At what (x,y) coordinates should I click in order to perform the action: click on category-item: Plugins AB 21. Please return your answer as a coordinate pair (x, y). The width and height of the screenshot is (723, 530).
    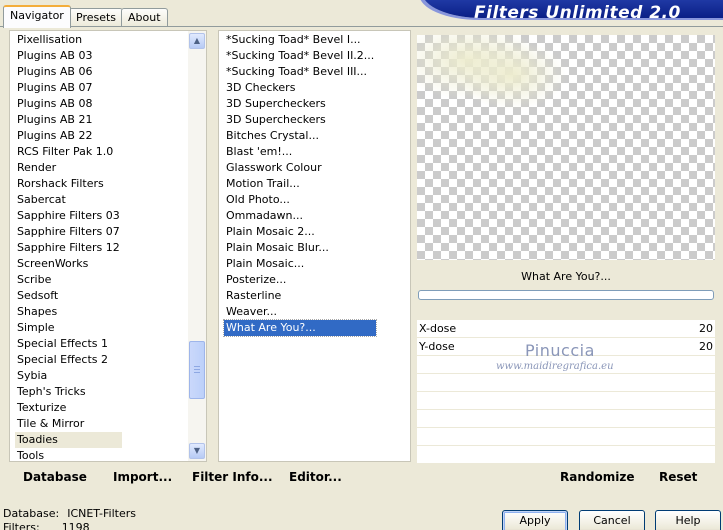
    Looking at the image, I should click on (68, 120).